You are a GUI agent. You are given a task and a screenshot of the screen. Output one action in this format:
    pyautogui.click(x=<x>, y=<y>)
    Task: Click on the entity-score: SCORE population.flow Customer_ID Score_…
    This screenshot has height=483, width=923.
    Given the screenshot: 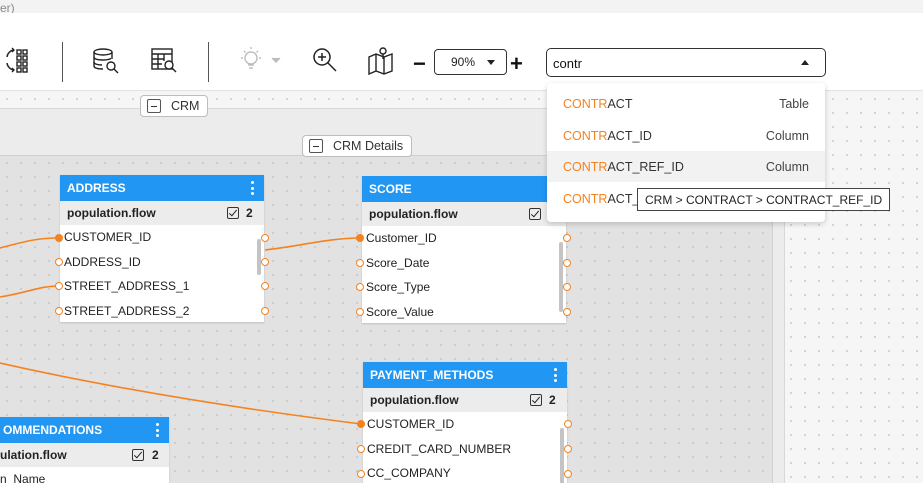 What is the action you would take?
    pyautogui.click(x=464, y=249)
    